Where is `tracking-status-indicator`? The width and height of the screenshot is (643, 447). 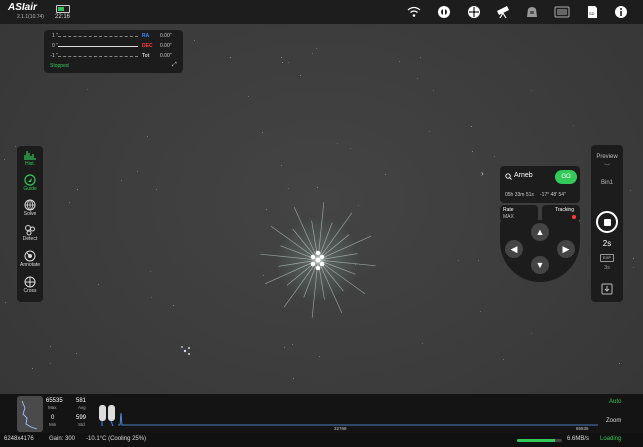 tracking-status-indicator is located at coordinates (574, 217).